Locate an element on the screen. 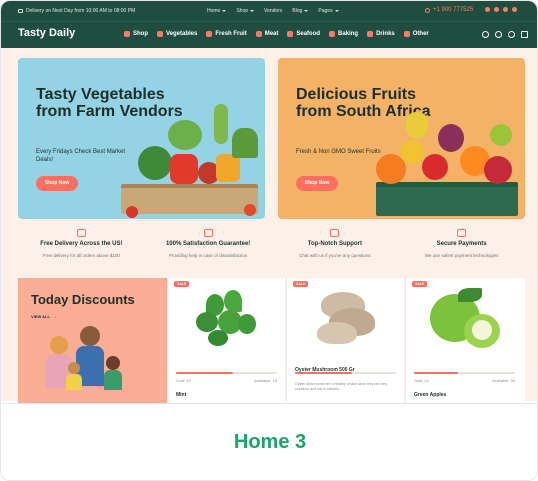 The height and width of the screenshot is (481, 538). top-nav-home: Home is located at coordinates (217, 11).